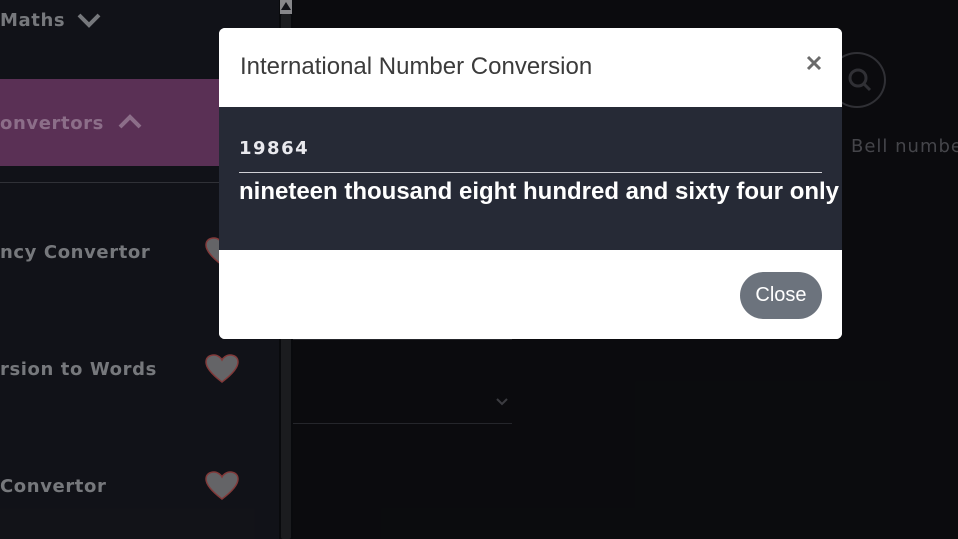 This screenshot has height=539, width=958. Describe the element at coordinates (530, 172) in the screenshot. I see `divider` at that location.